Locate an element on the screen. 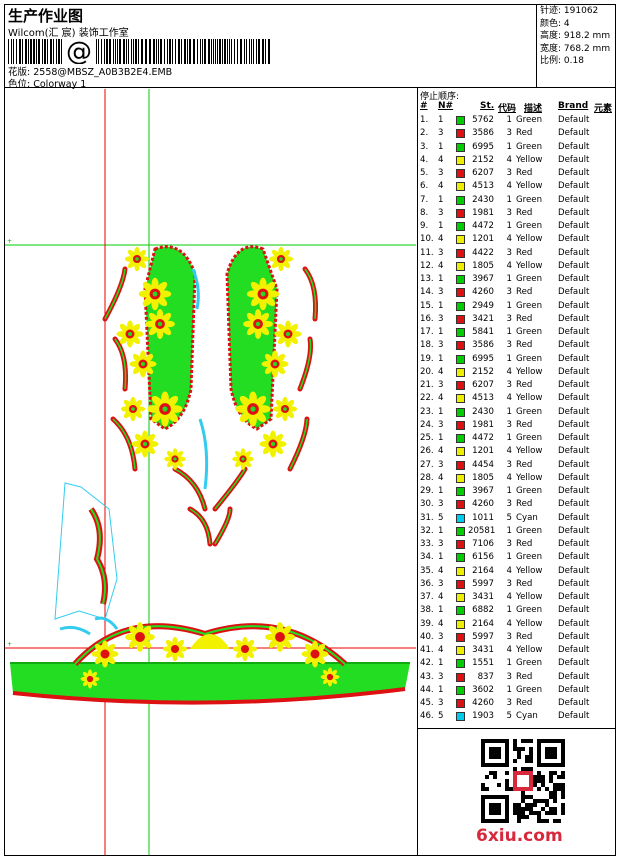 The image size is (620, 860). row-stitches: 837 is located at coordinates (485, 676).